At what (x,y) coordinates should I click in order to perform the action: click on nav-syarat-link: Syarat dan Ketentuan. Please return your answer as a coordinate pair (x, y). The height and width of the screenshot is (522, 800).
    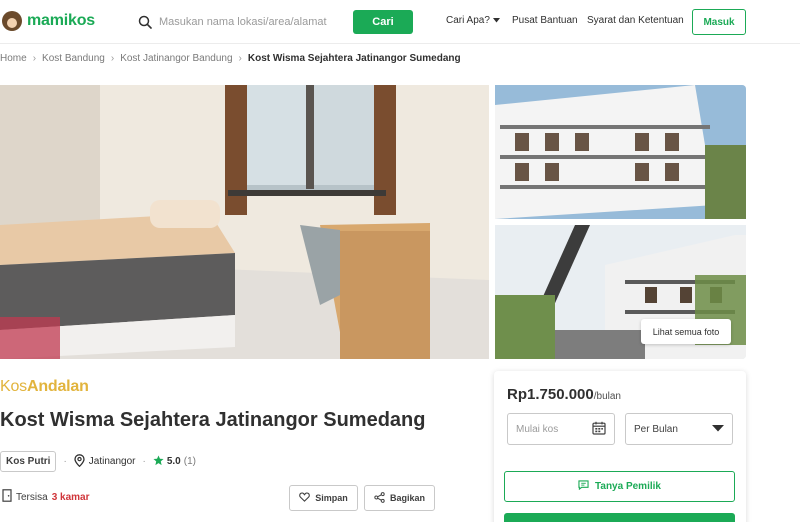
    Looking at the image, I should click on (635, 20).